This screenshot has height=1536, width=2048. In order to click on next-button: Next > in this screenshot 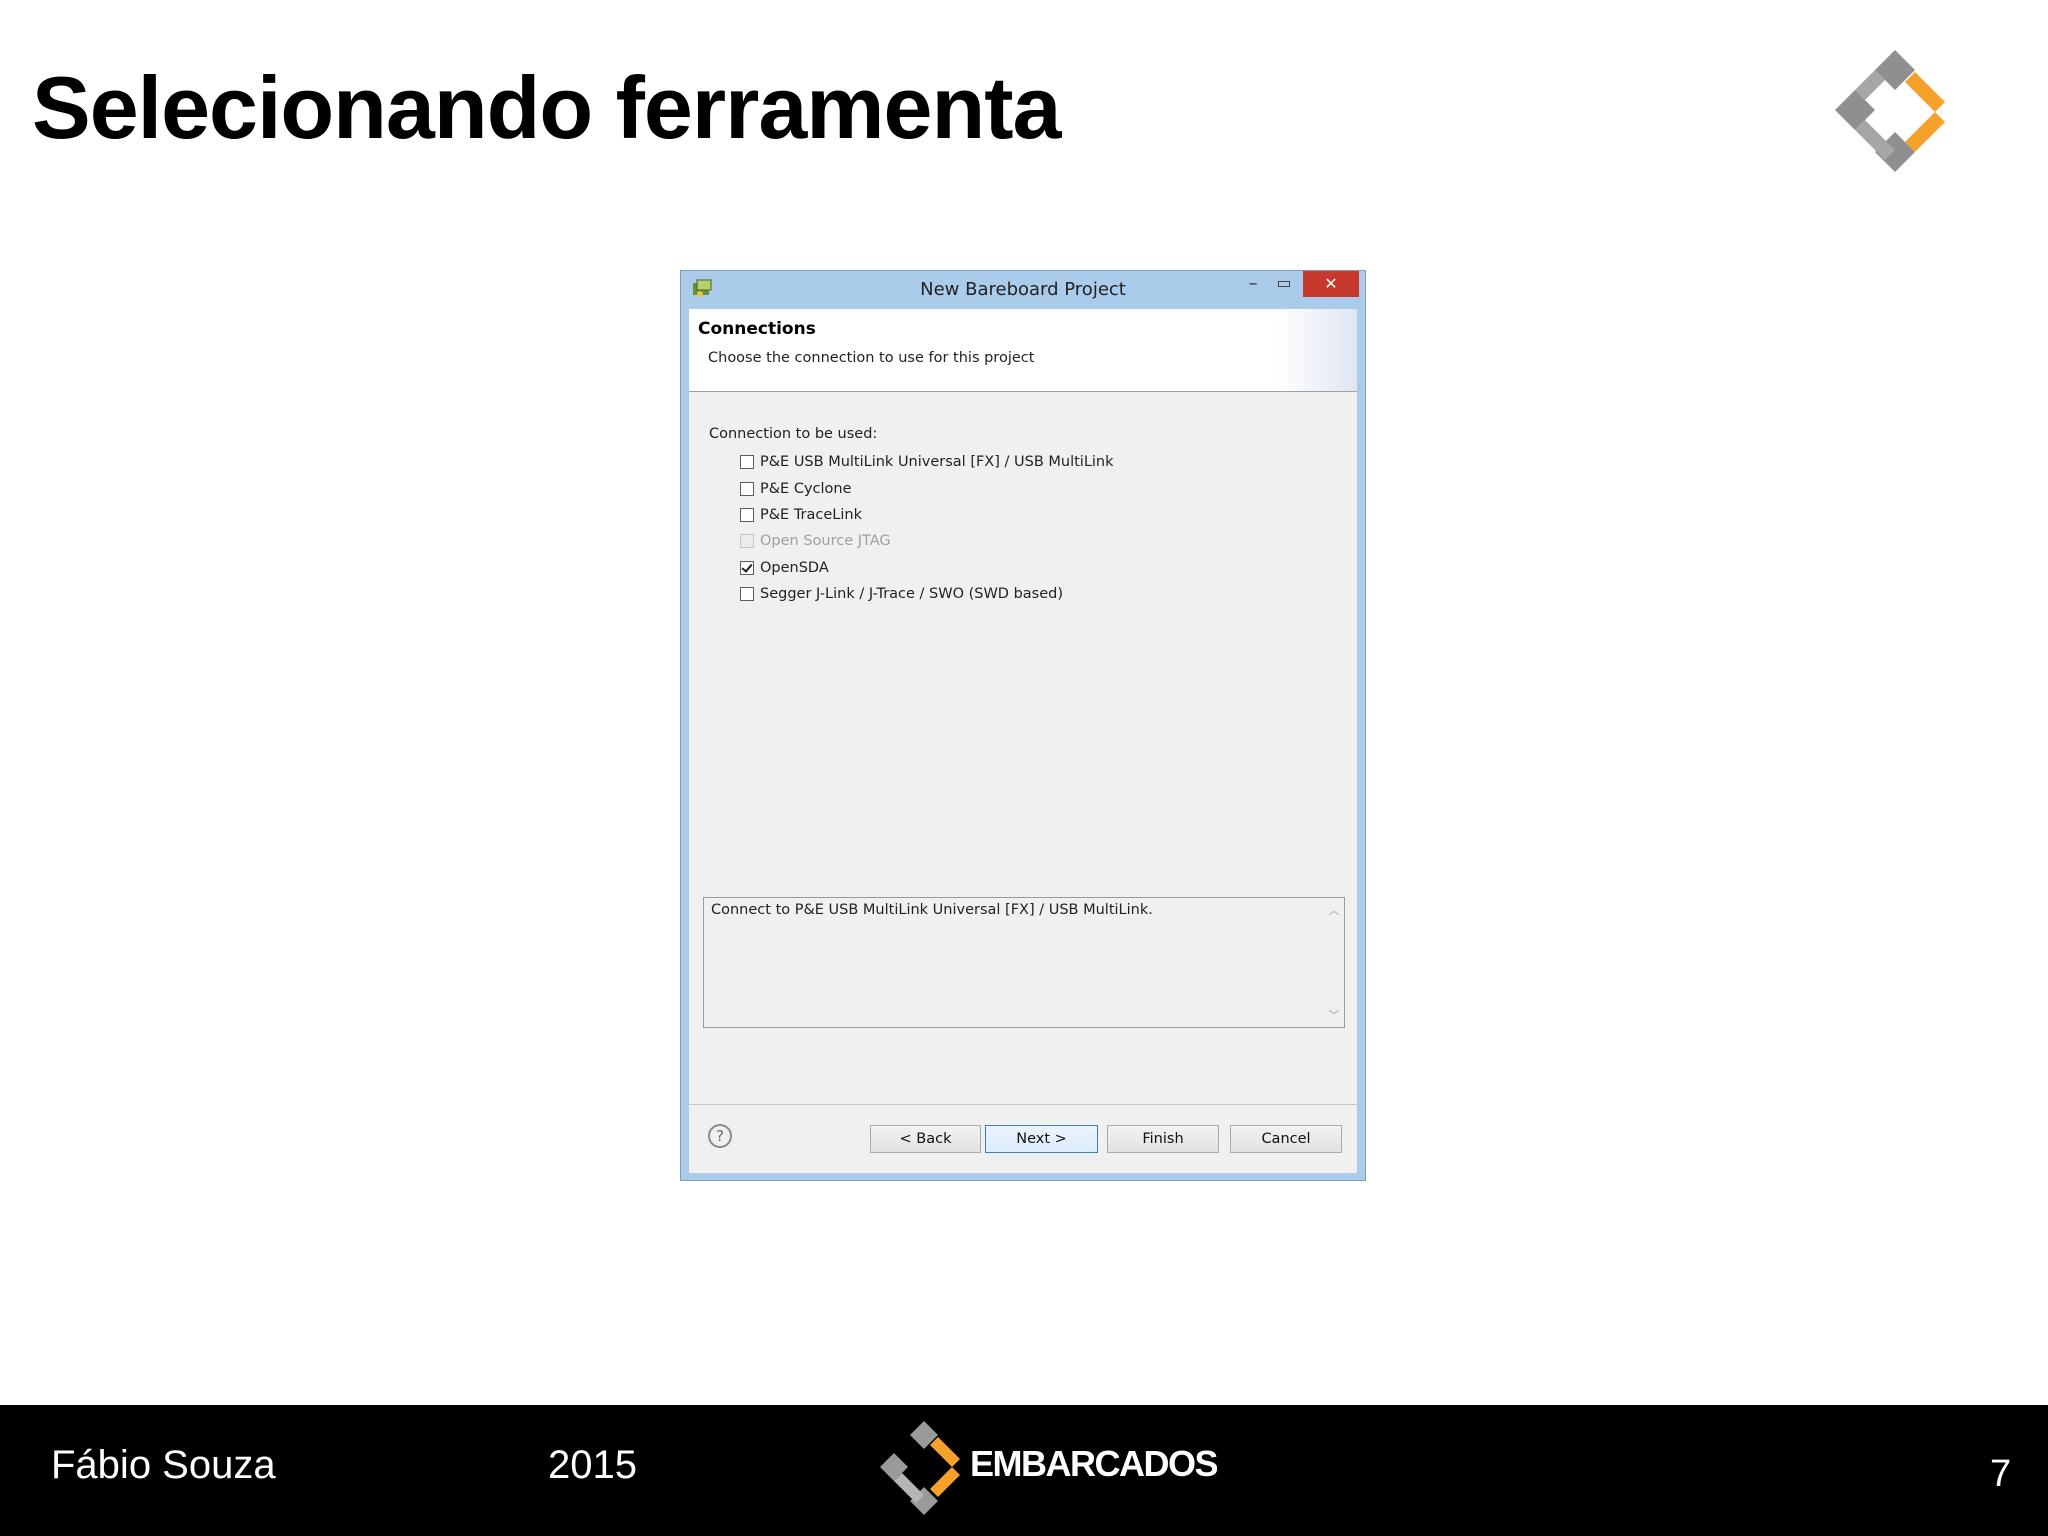, I will do `click(1041, 1139)`.